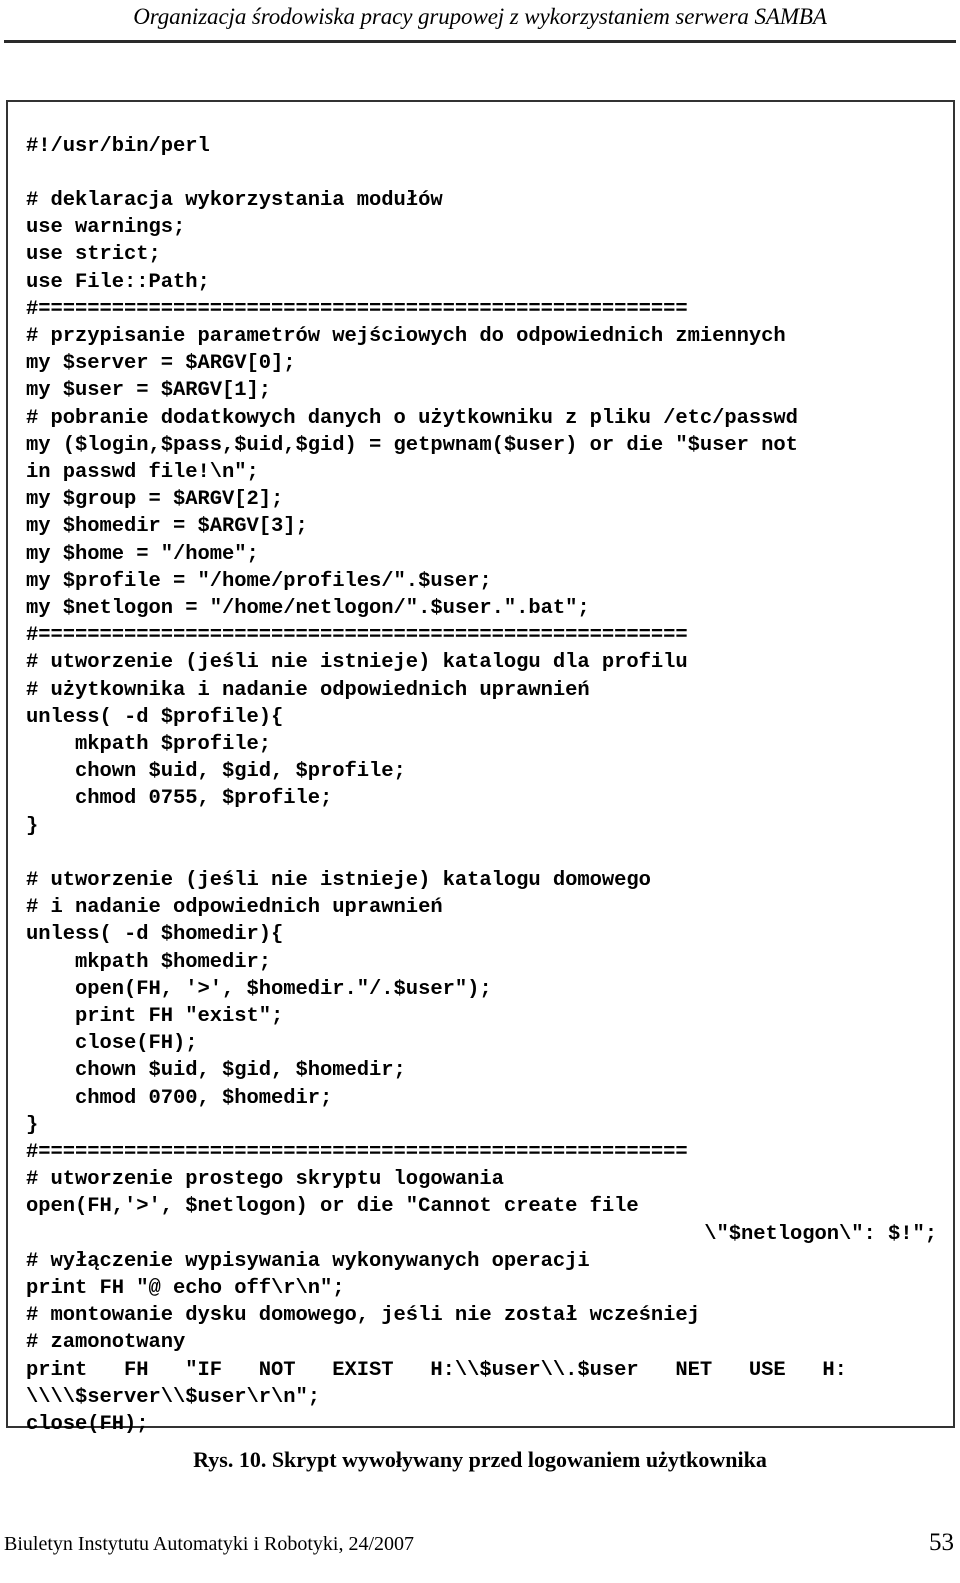  Describe the element at coordinates (155, 717) in the screenshot. I see `code-line: unless( -d $profile){` at that location.